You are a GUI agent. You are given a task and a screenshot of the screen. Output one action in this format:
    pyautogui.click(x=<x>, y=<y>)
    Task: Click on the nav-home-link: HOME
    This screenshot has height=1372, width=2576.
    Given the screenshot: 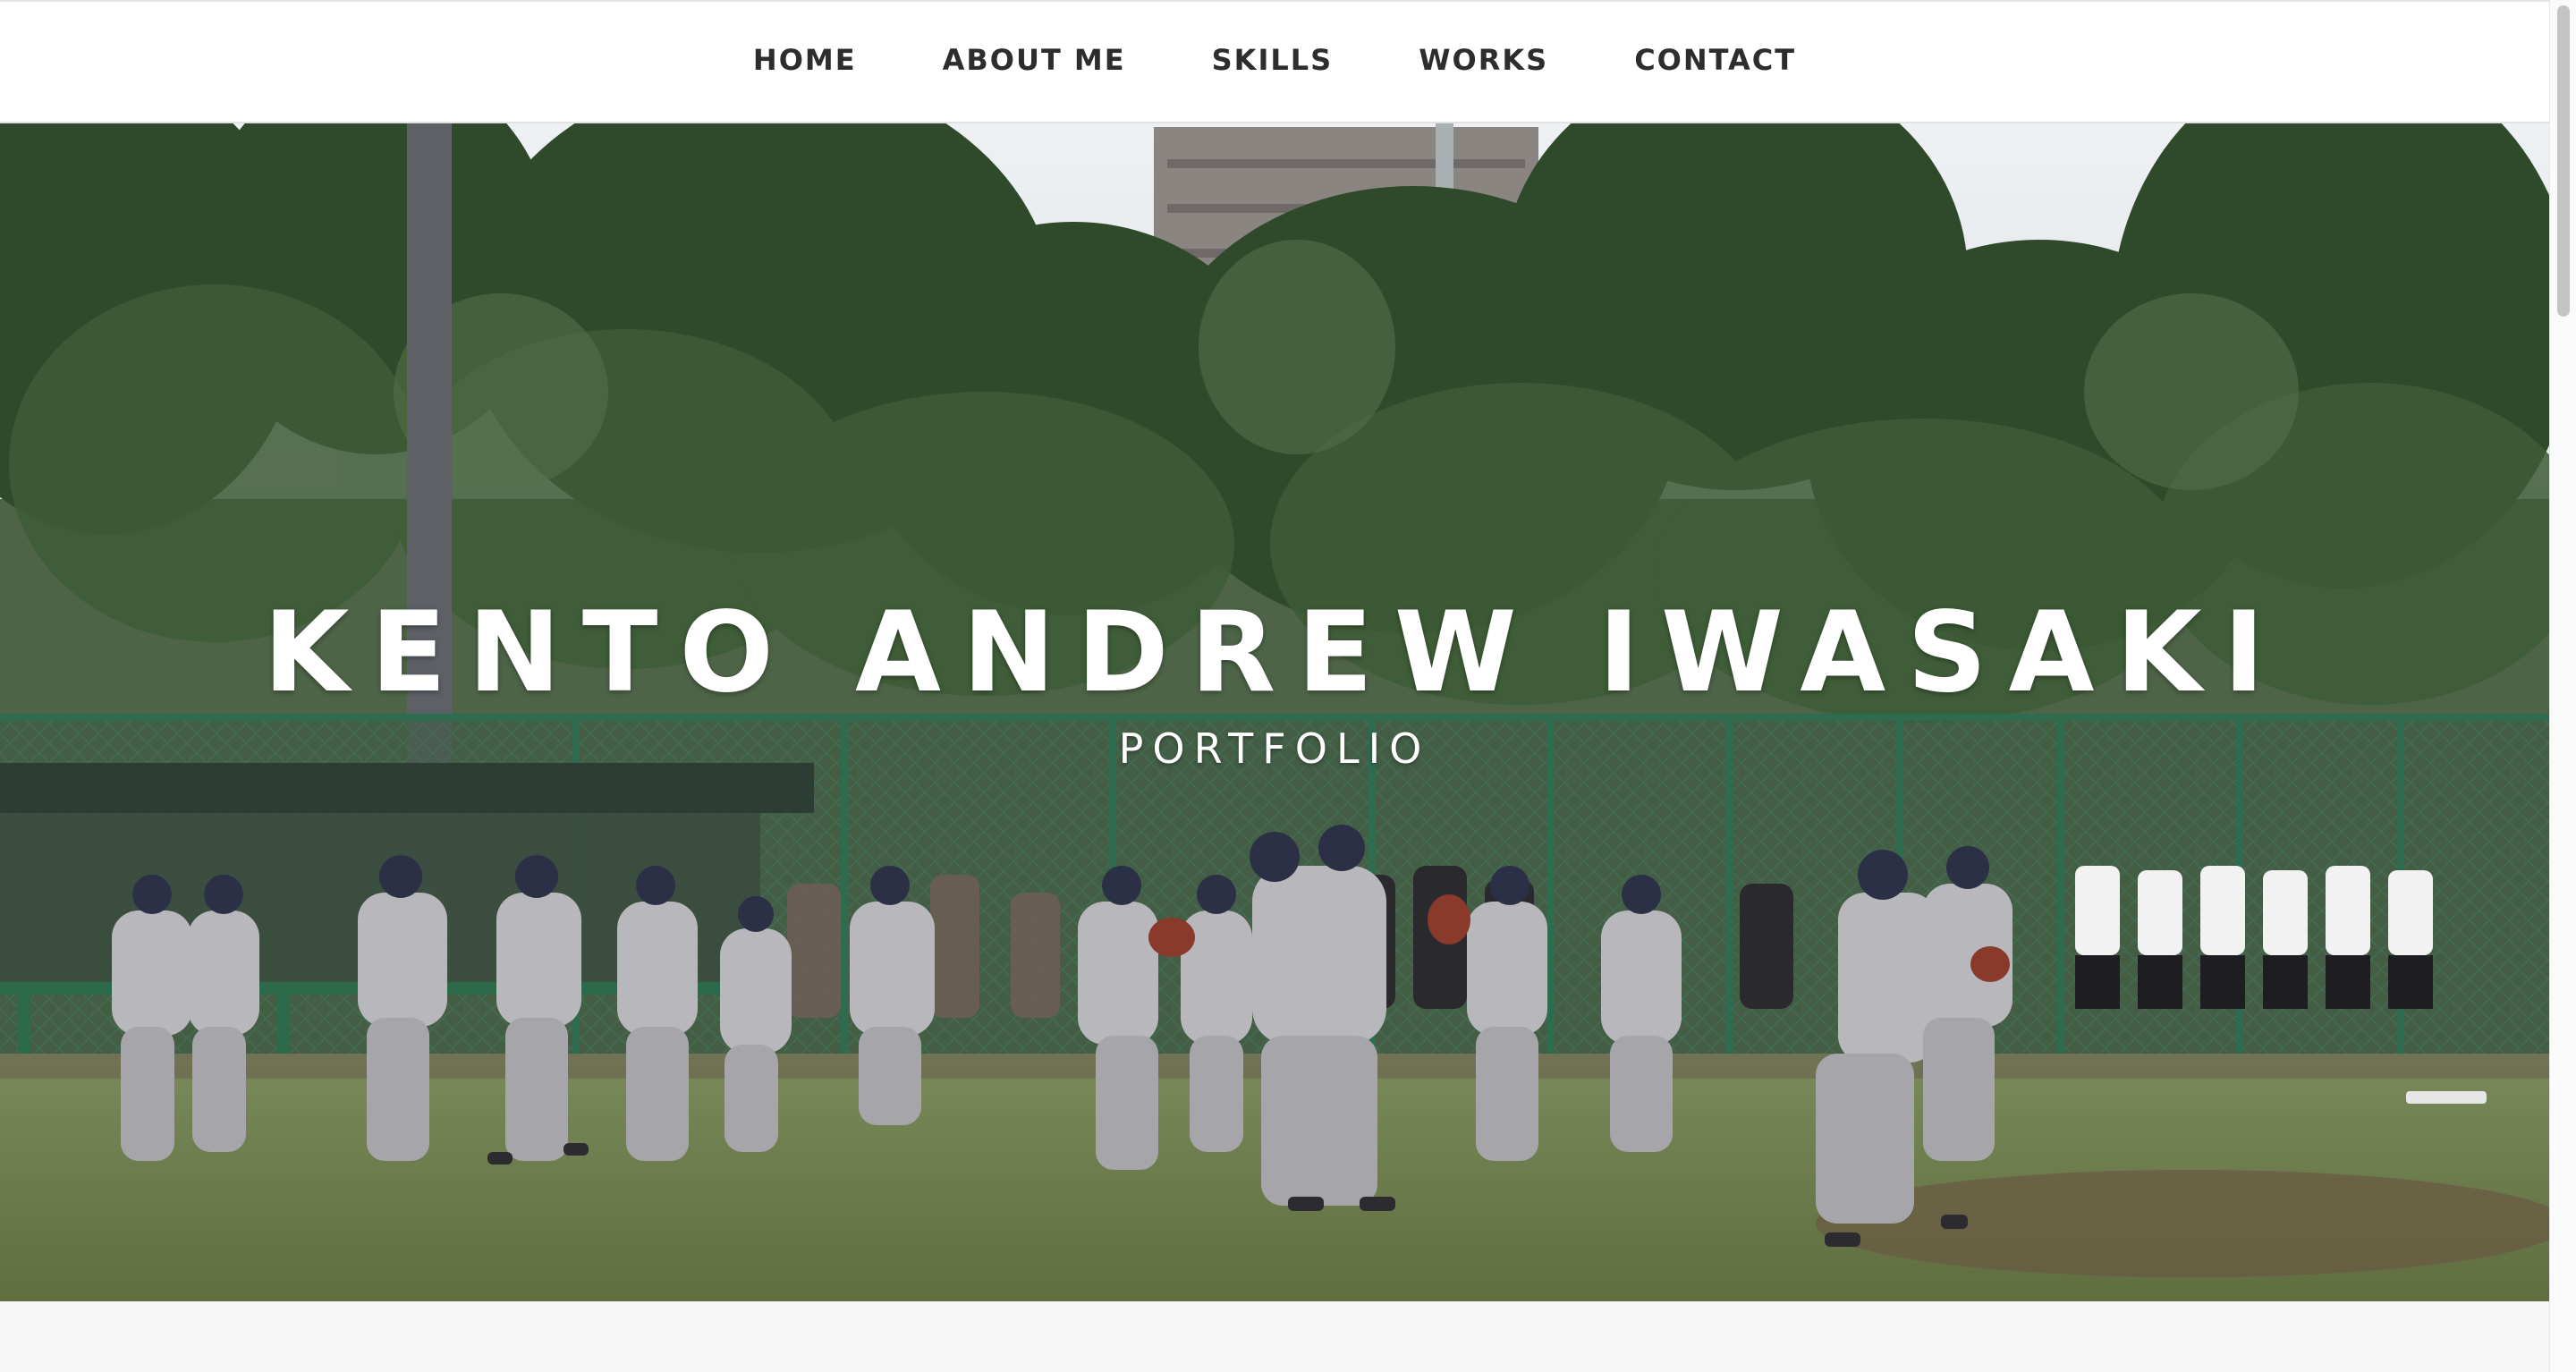 What is the action you would take?
    pyautogui.click(x=805, y=60)
    